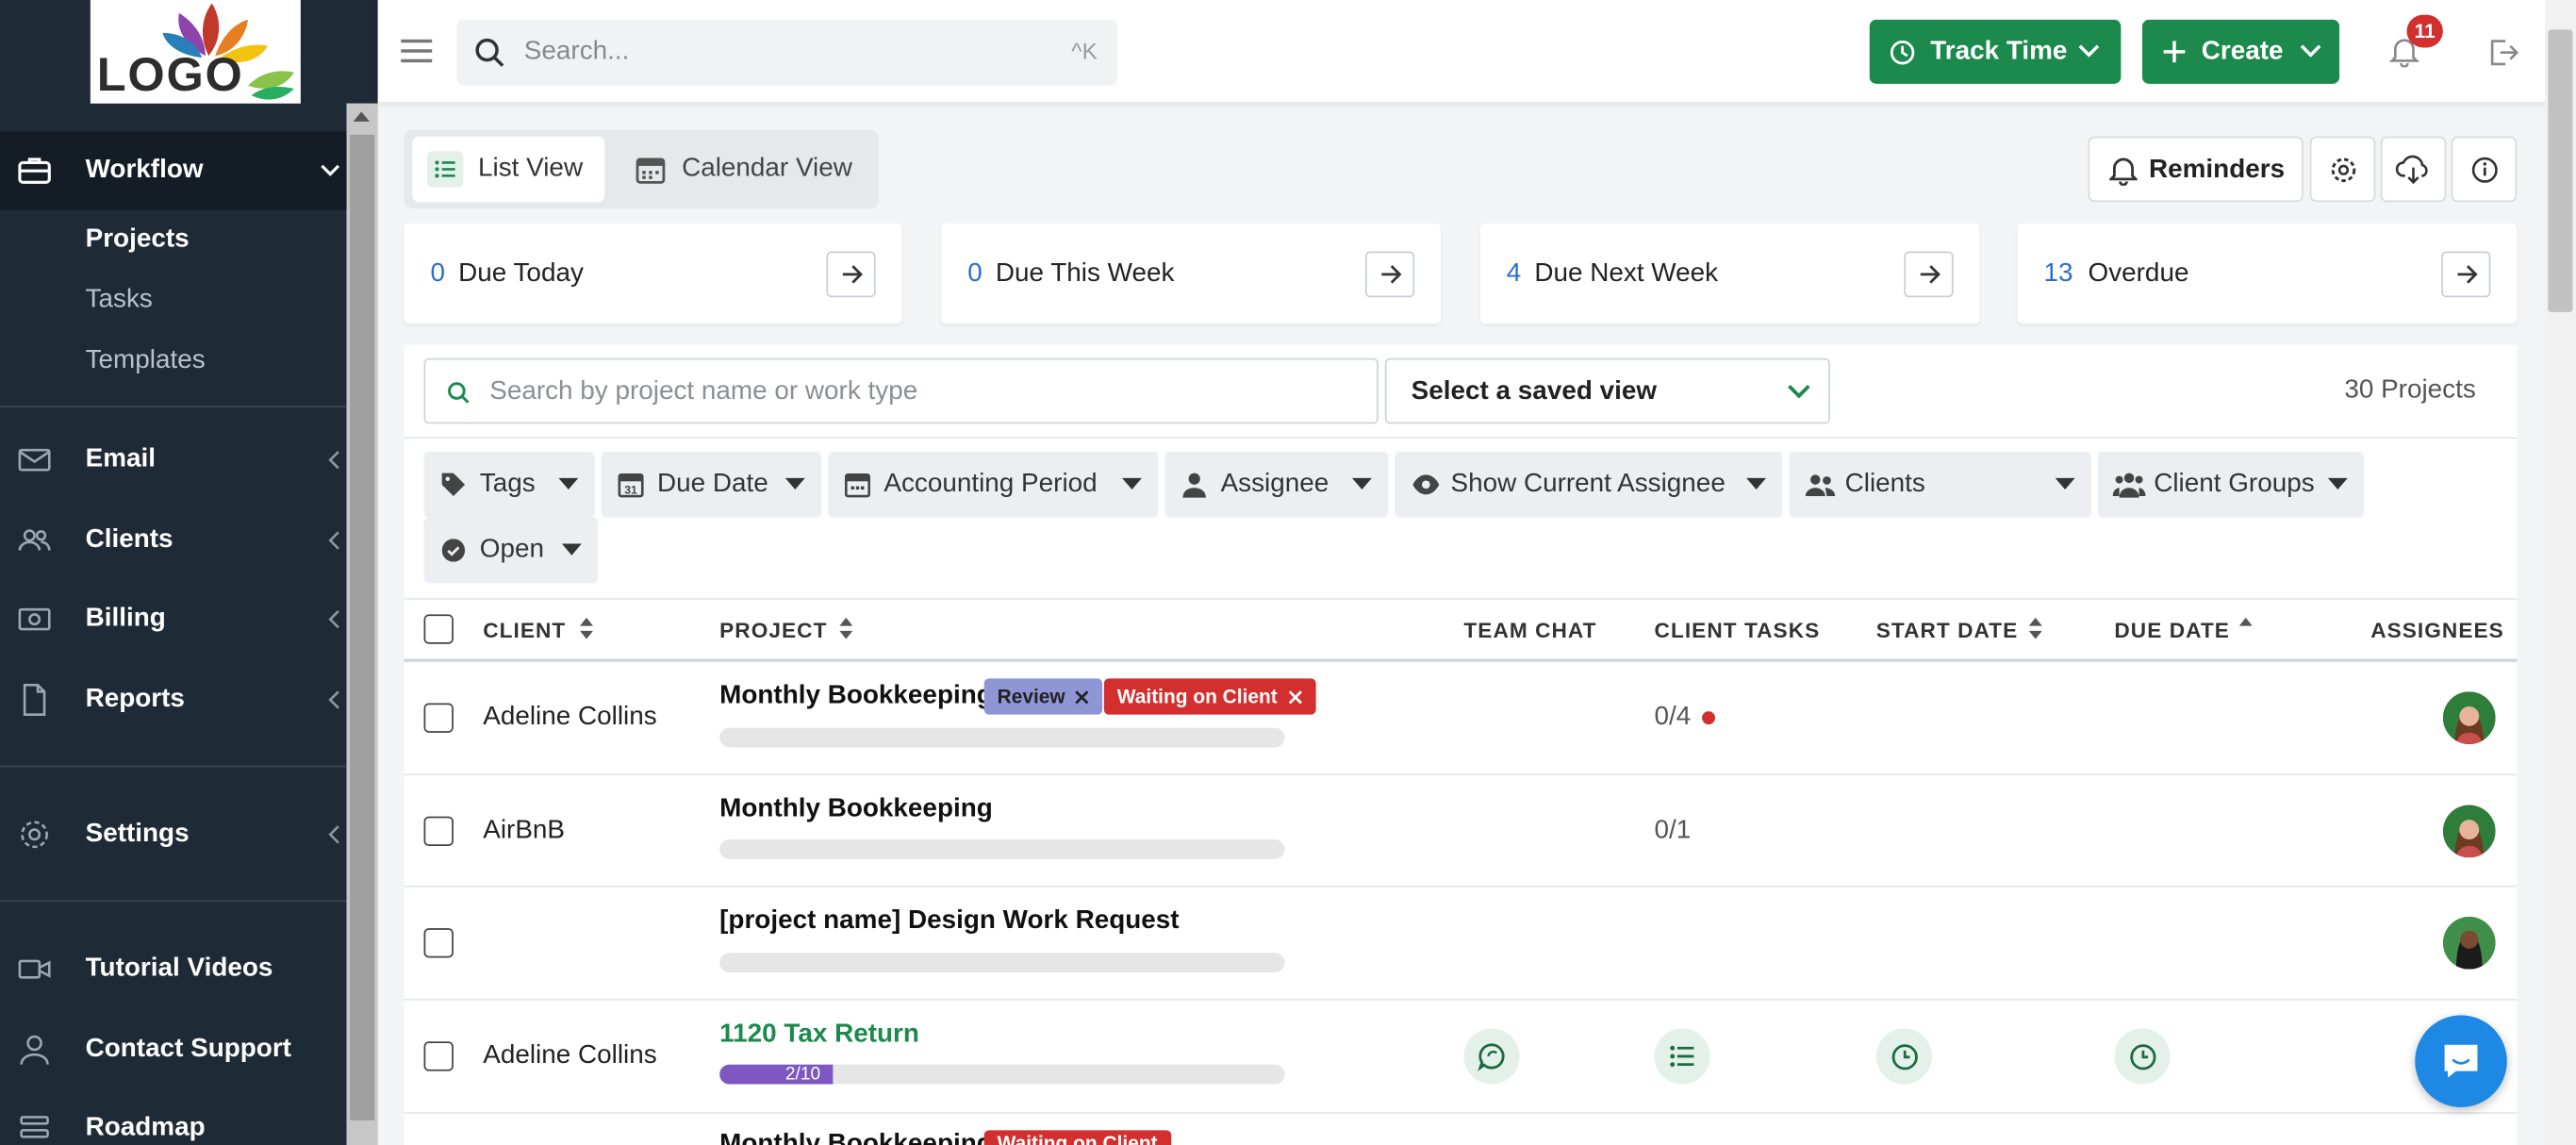 The width and height of the screenshot is (2576, 1145). Describe the element at coordinates (144, 170) in the screenshot. I see `sidebar-item-label: Workflow` at that location.